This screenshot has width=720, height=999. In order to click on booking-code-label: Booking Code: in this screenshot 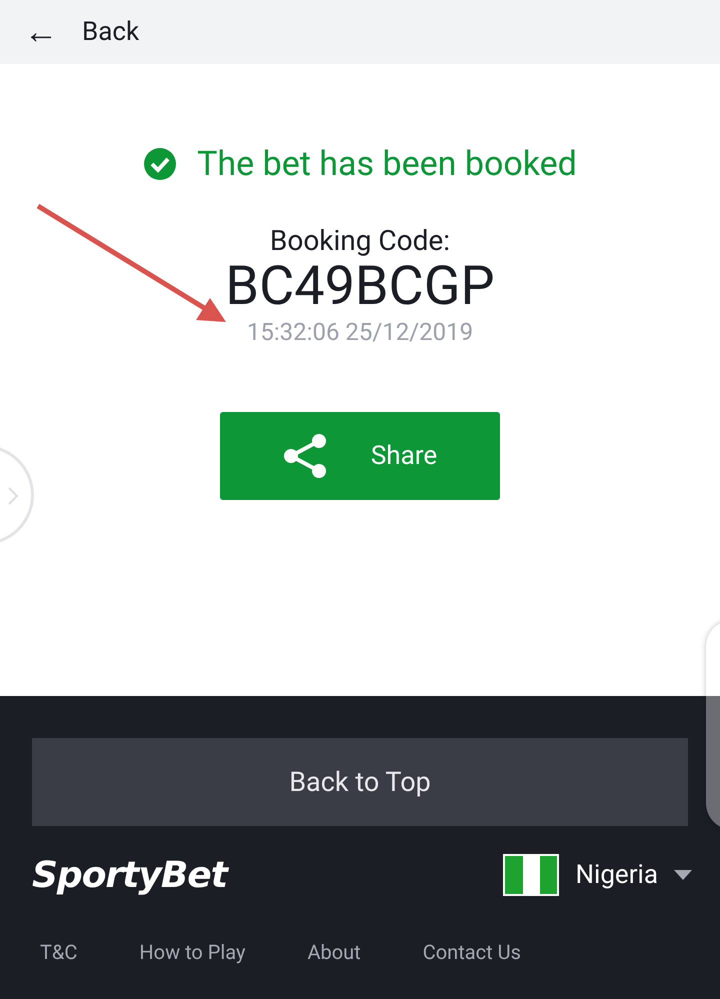, I will do `click(360, 240)`.